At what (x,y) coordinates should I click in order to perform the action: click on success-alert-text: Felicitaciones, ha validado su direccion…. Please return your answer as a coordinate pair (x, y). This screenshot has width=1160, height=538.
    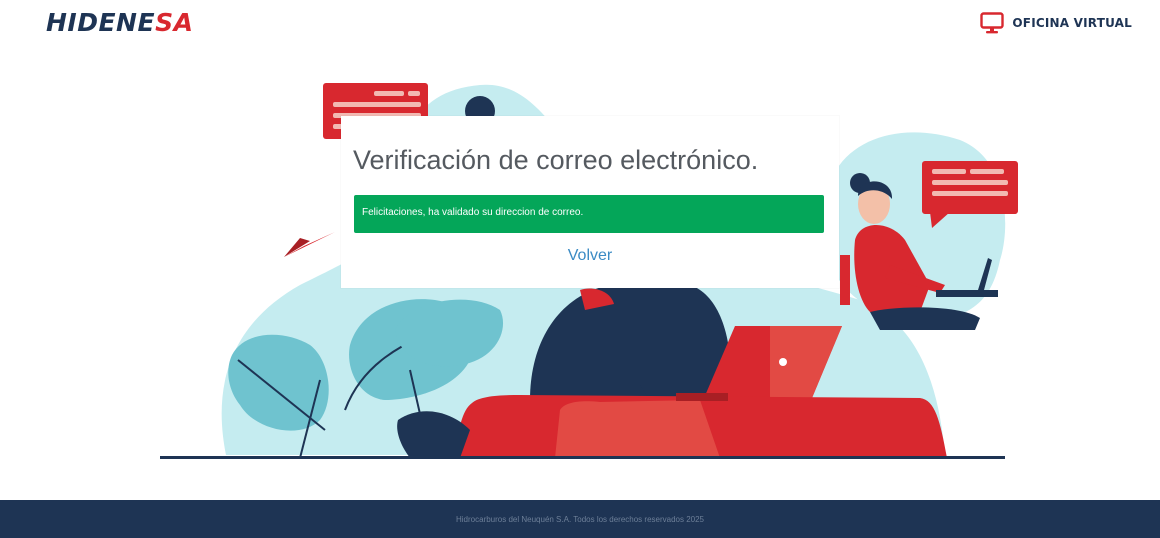
    Looking at the image, I should click on (473, 212).